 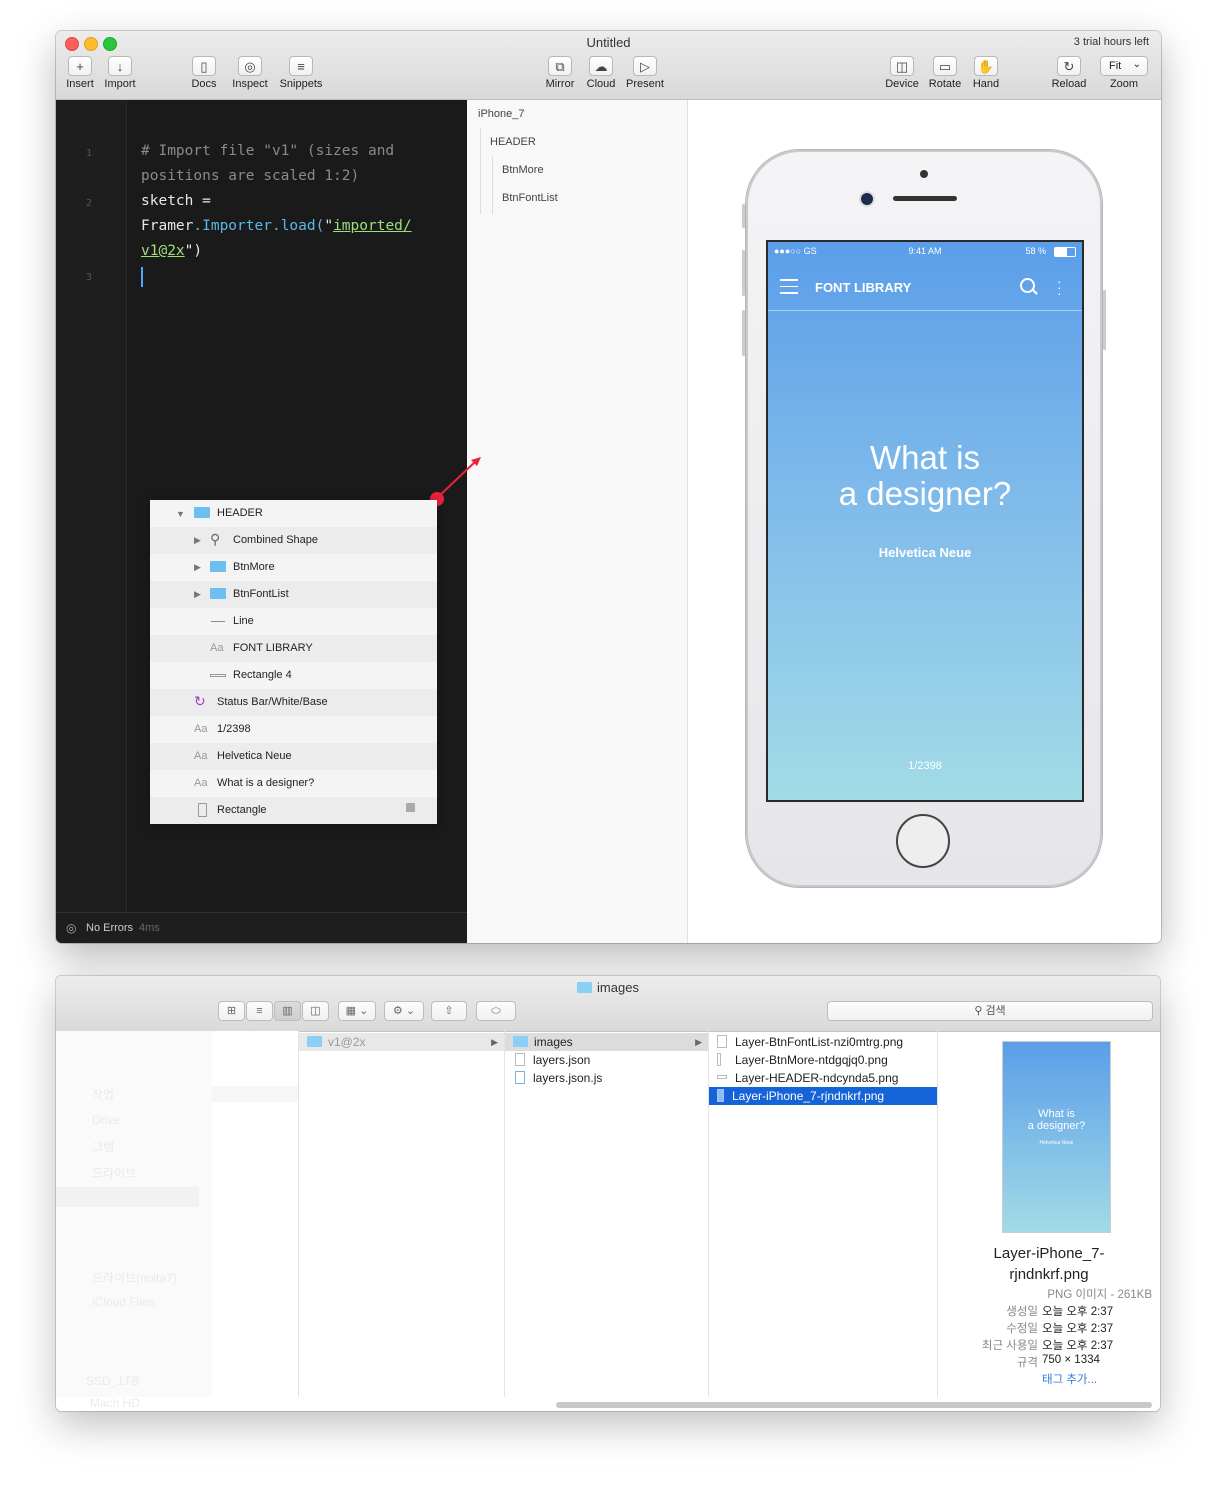 What do you see at coordinates (1124, 66) in the screenshot?
I see `zoom-select: Fit ⌄` at bounding box center [1124, 66].